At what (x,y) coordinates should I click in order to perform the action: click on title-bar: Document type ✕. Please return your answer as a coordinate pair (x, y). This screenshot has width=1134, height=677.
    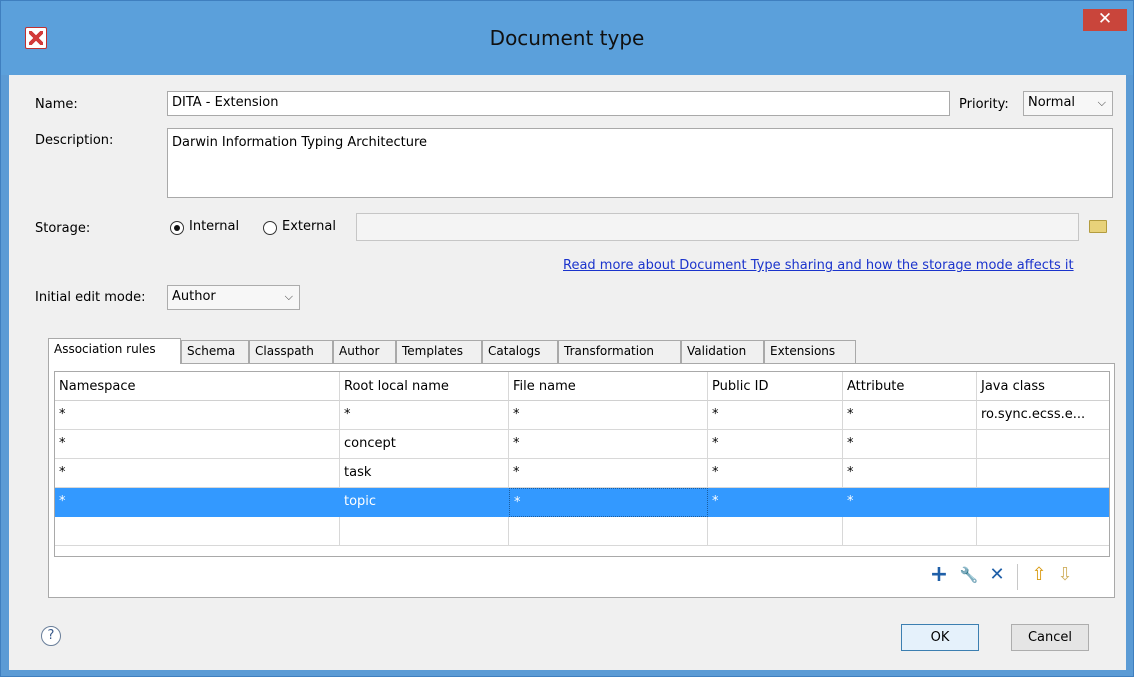
    Looking at the image, I should click on (567, 38).